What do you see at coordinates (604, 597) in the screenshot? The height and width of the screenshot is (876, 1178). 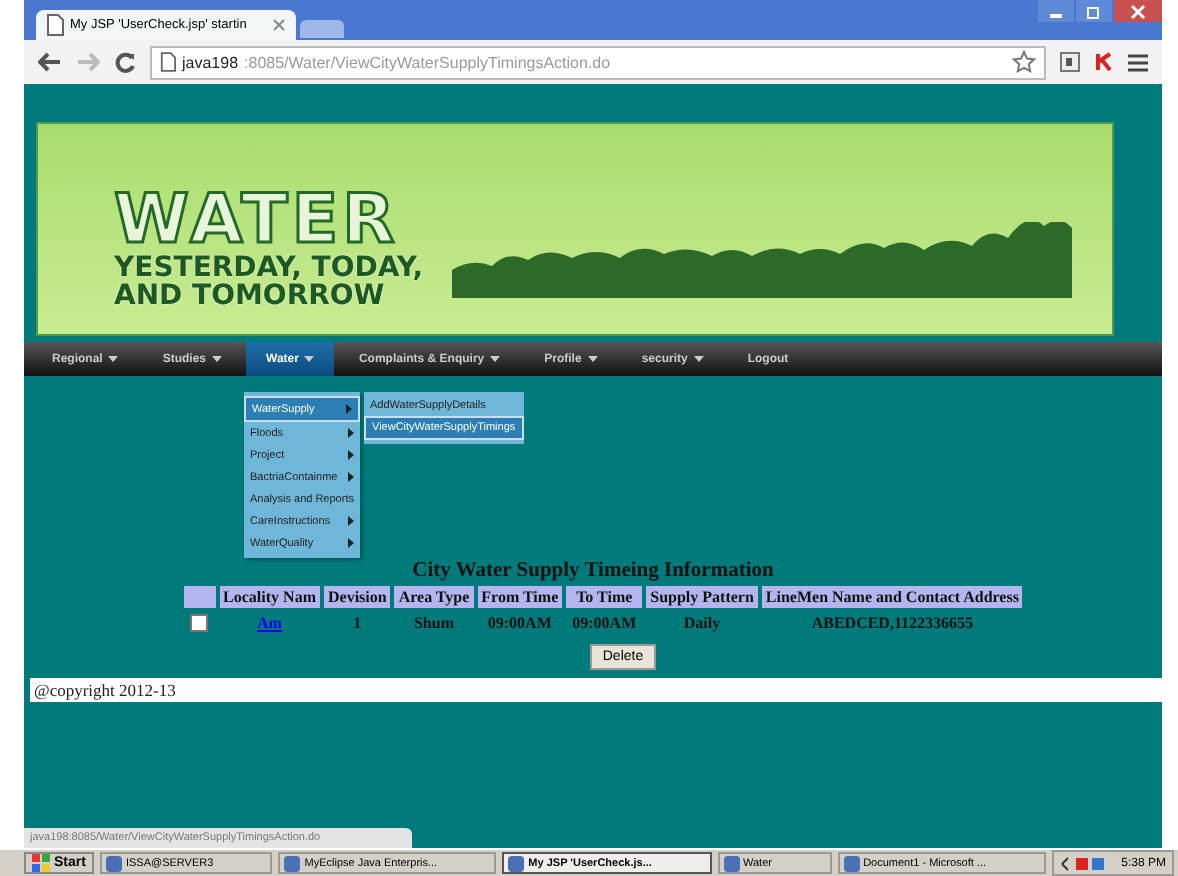 I see `column-header: To Time` at bounding box center [604, 597].